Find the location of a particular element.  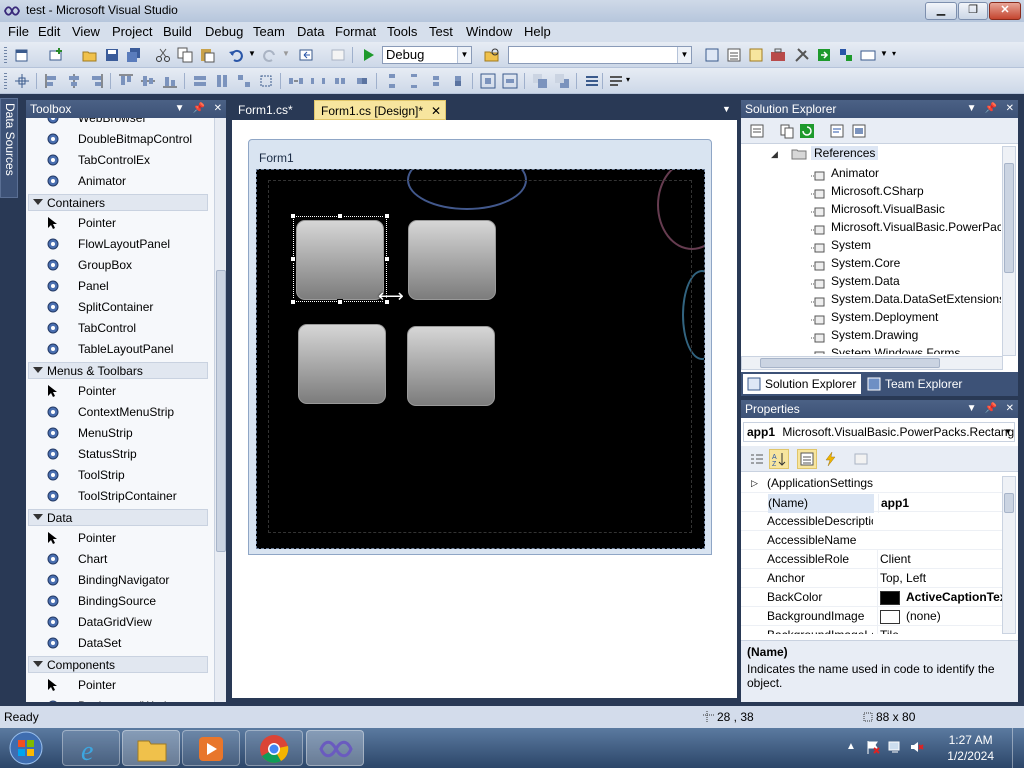

command-window-icon is located at coordinates (868, 55).